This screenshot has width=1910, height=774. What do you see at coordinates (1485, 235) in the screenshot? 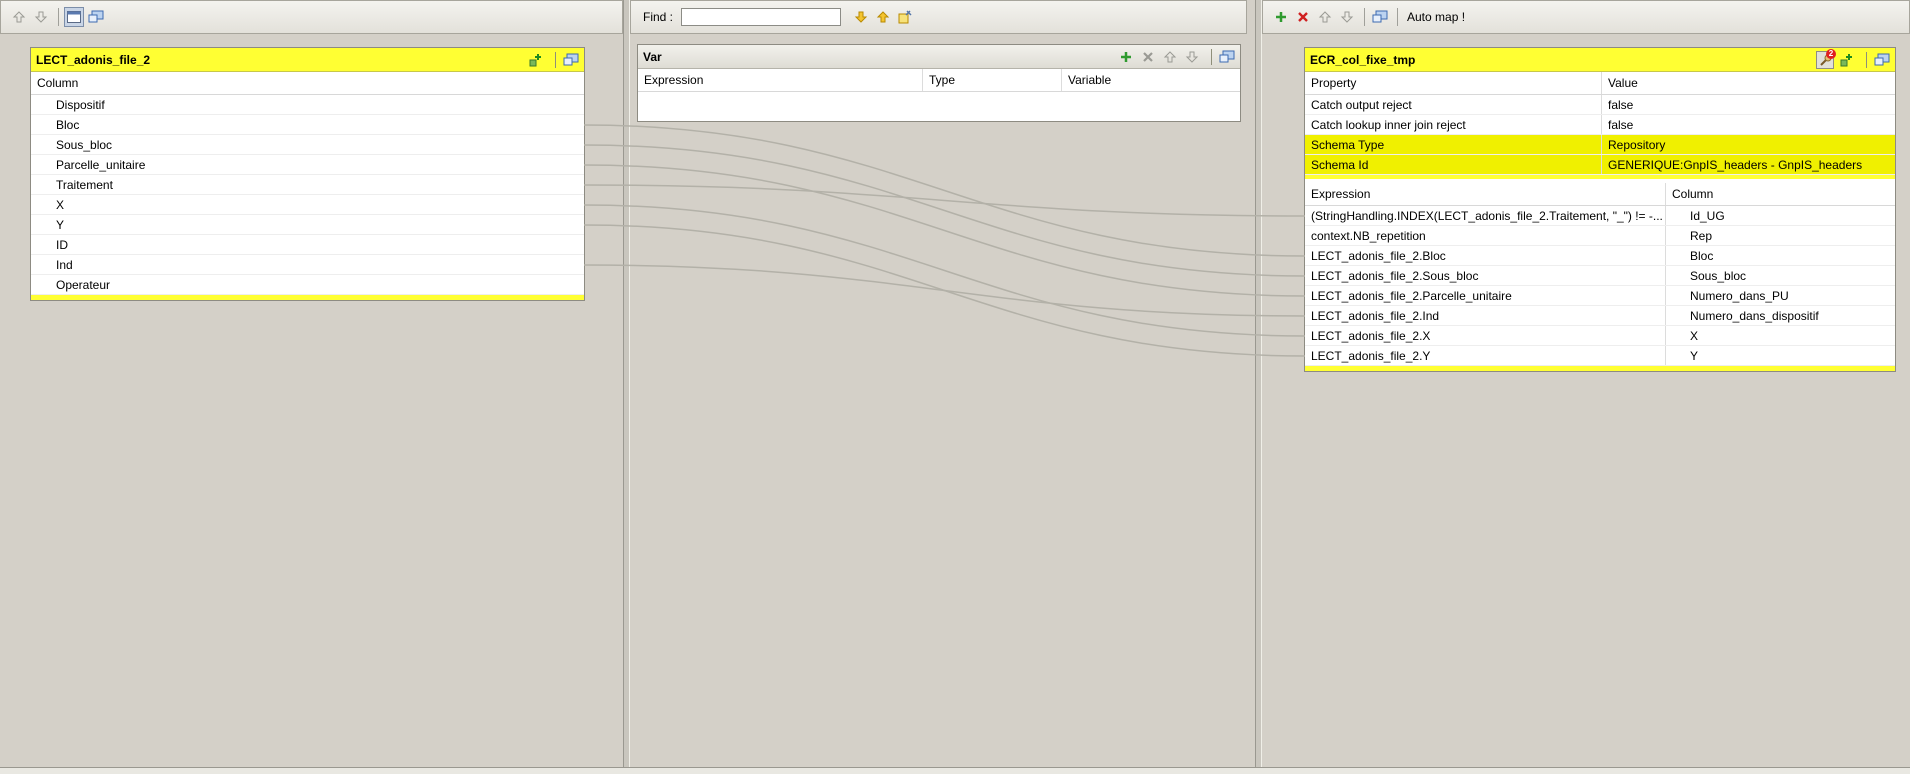
I see `expression-cell: context.NB_repetition` at bounding box center [1485, 235].